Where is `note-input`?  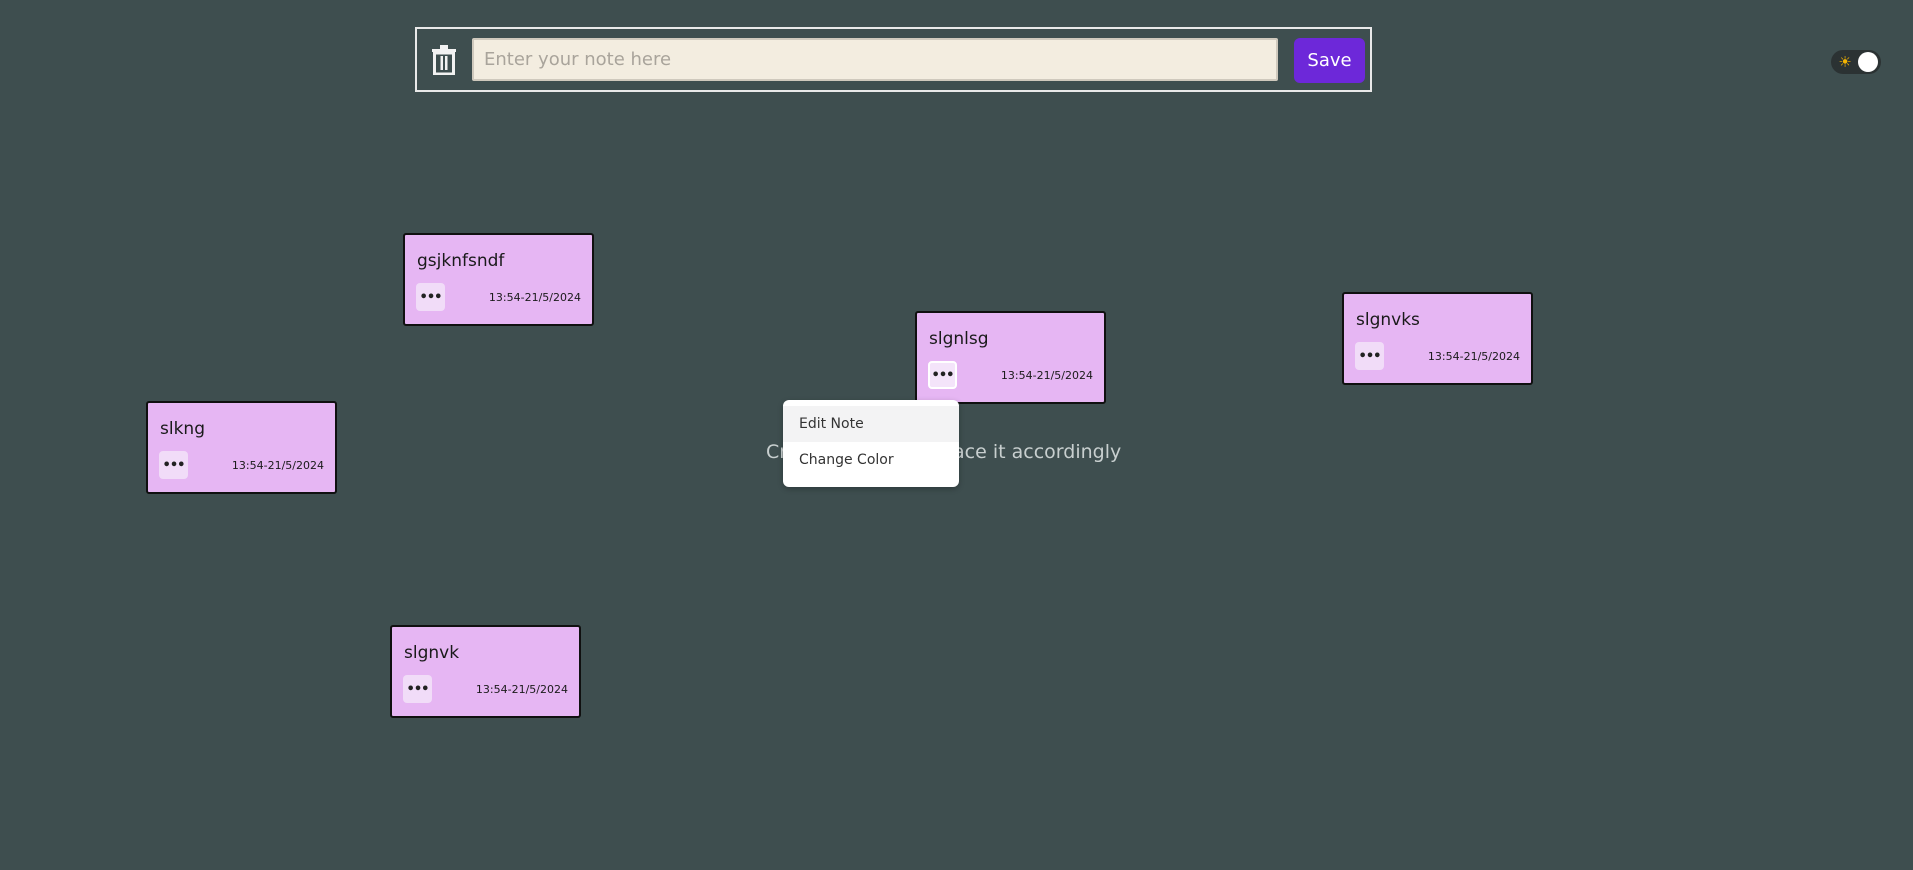
note-input is located at coordinates (875, 59).